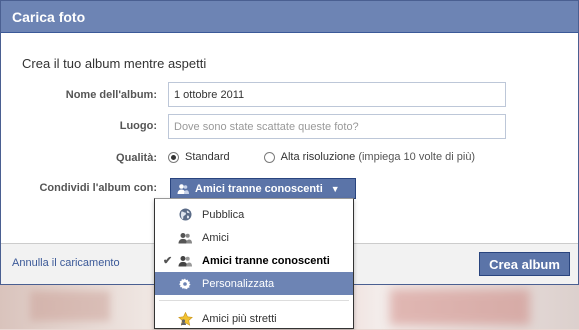 This screenshot has height=330, width=579. Describe the element at coordinates (207, 157) in the screenshot. I see `quality-standard-label: Standard` at that location.